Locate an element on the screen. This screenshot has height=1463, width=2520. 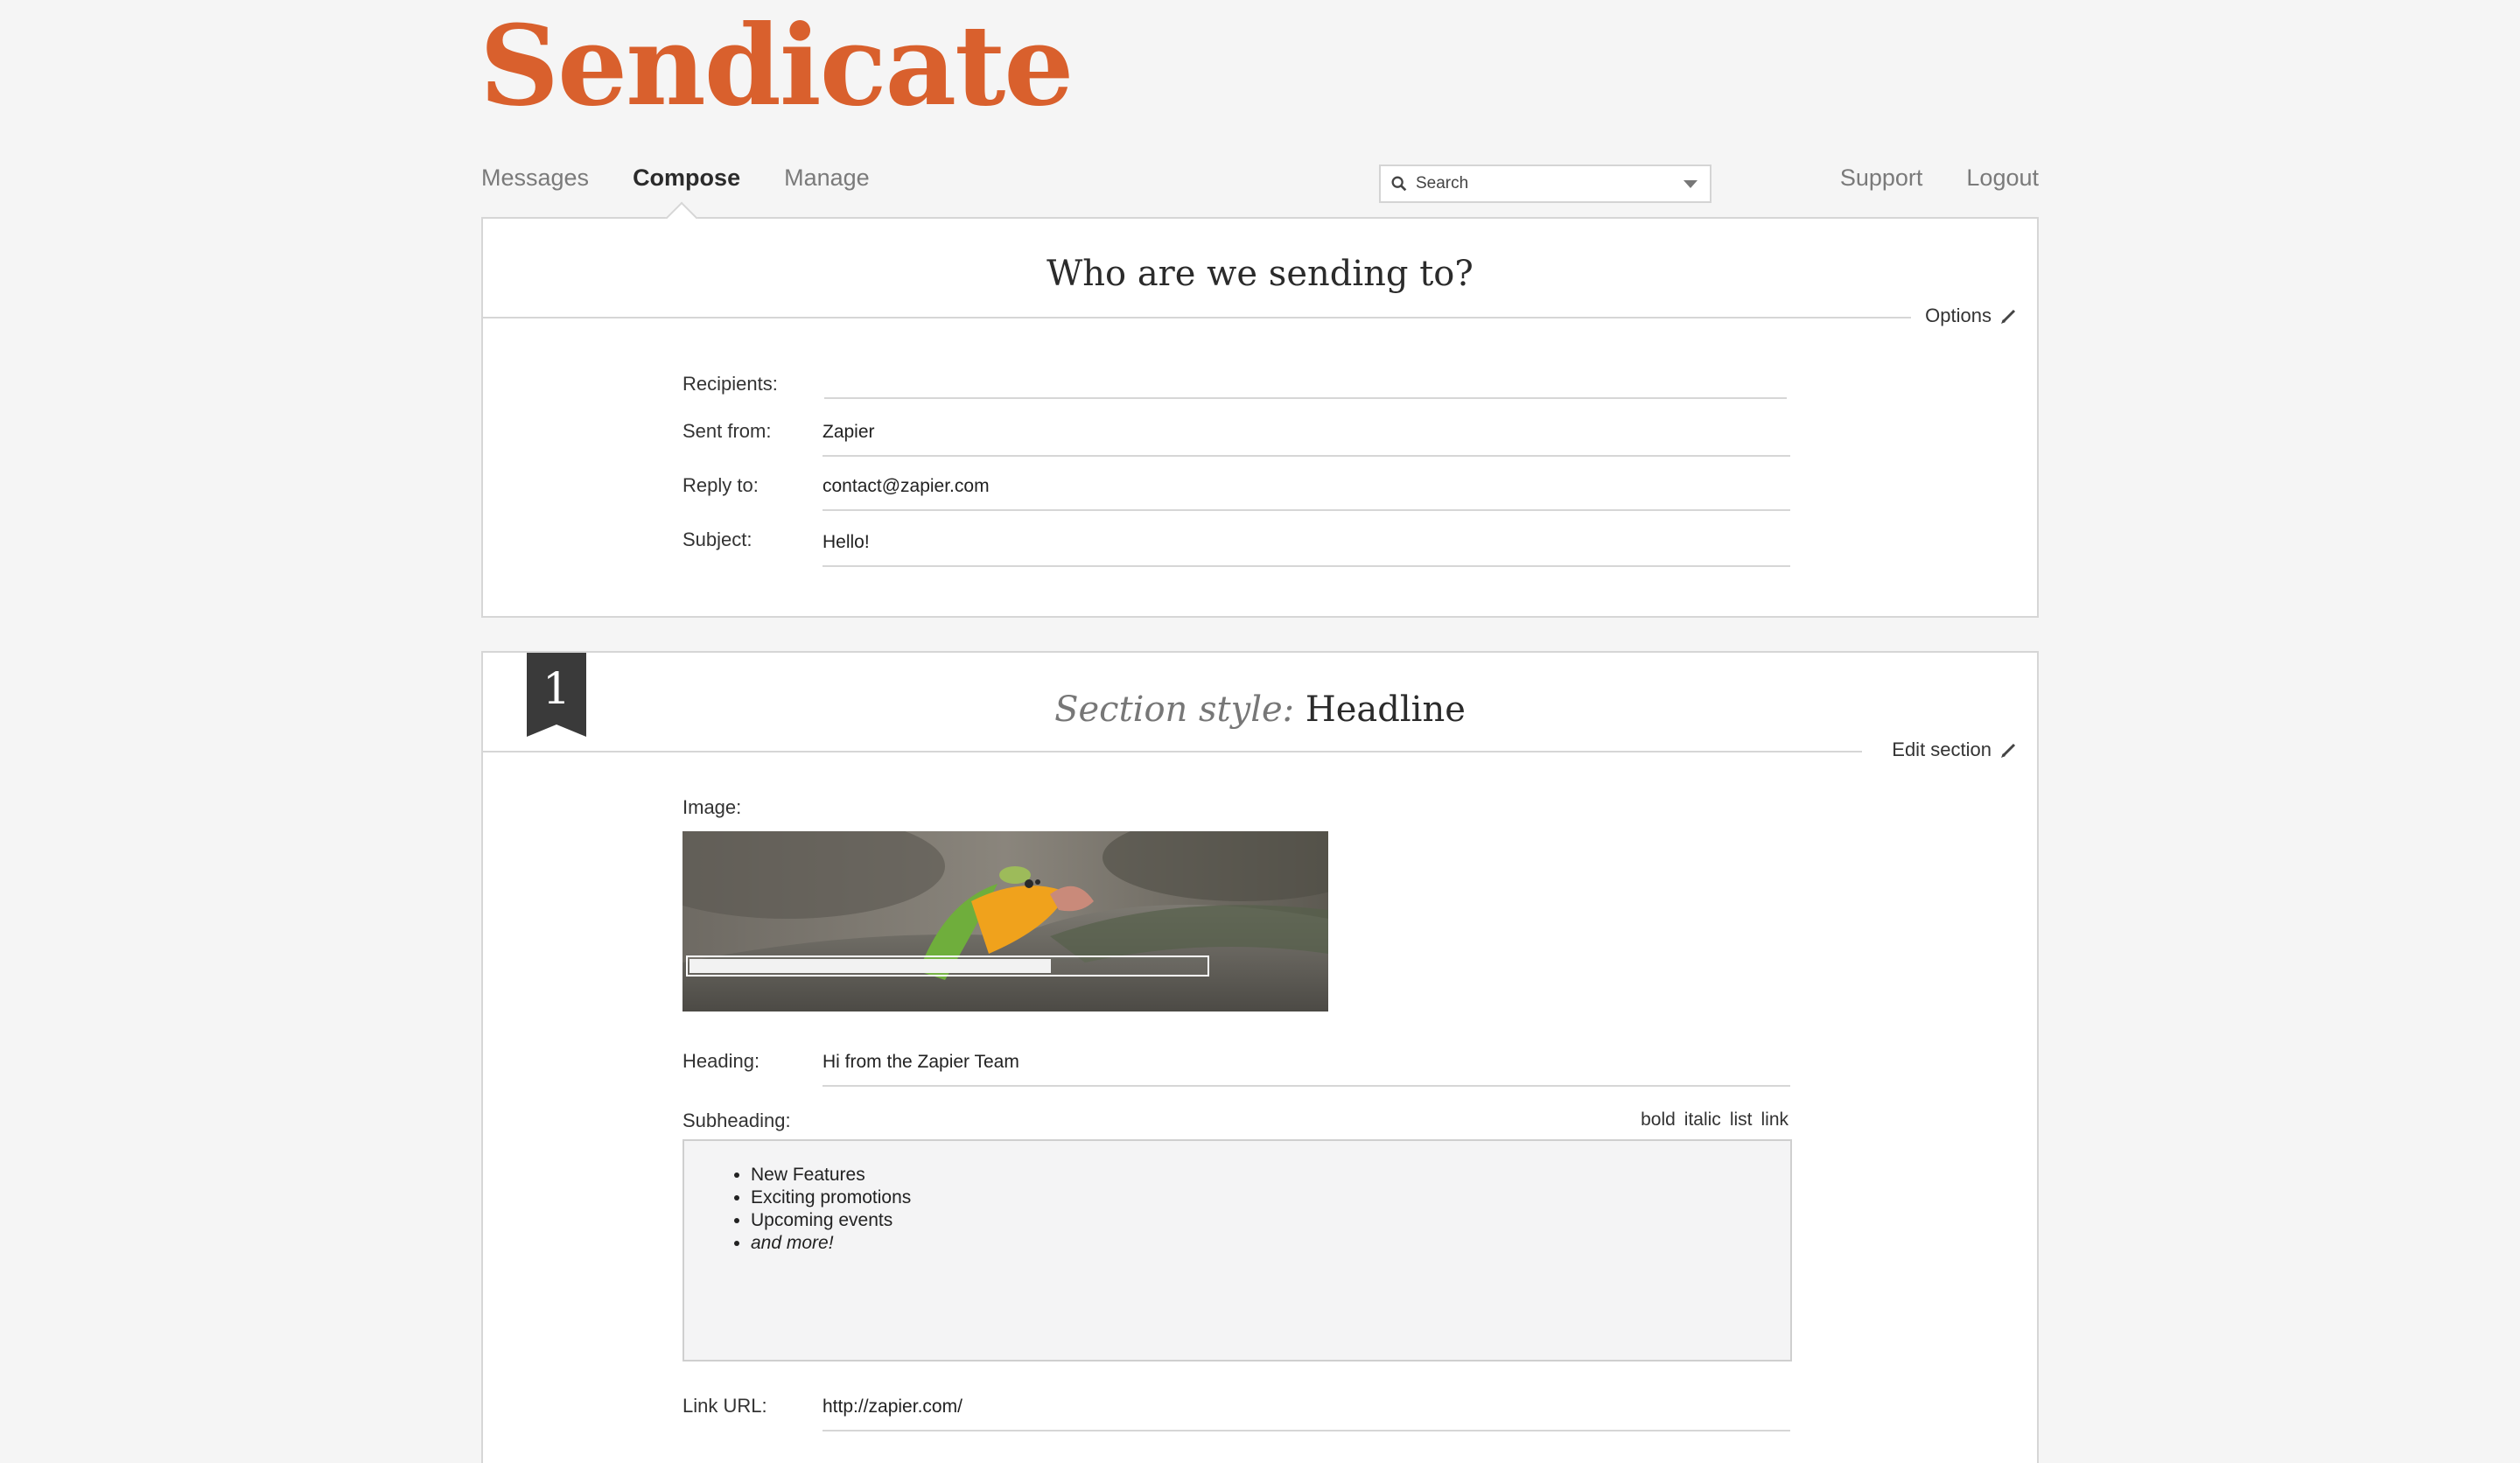
format-toolbar: bold italic list link is located at coordinates (1714, 1120).